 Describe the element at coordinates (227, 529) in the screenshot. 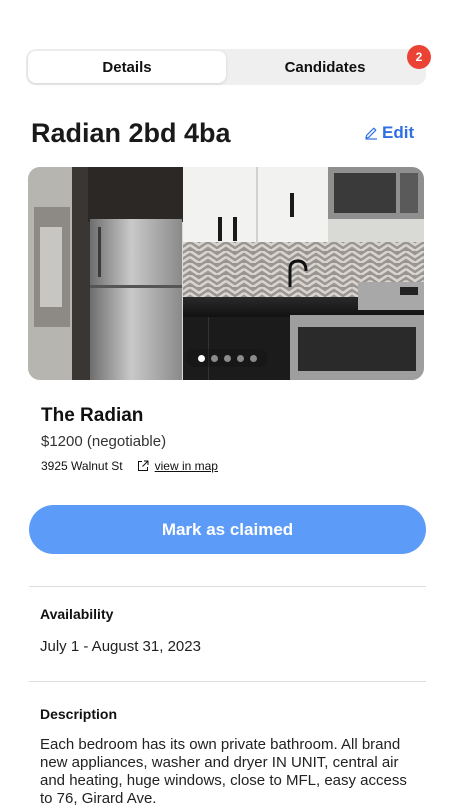

I see `mark-as-claimed-button: Mark as claimed` at that location.